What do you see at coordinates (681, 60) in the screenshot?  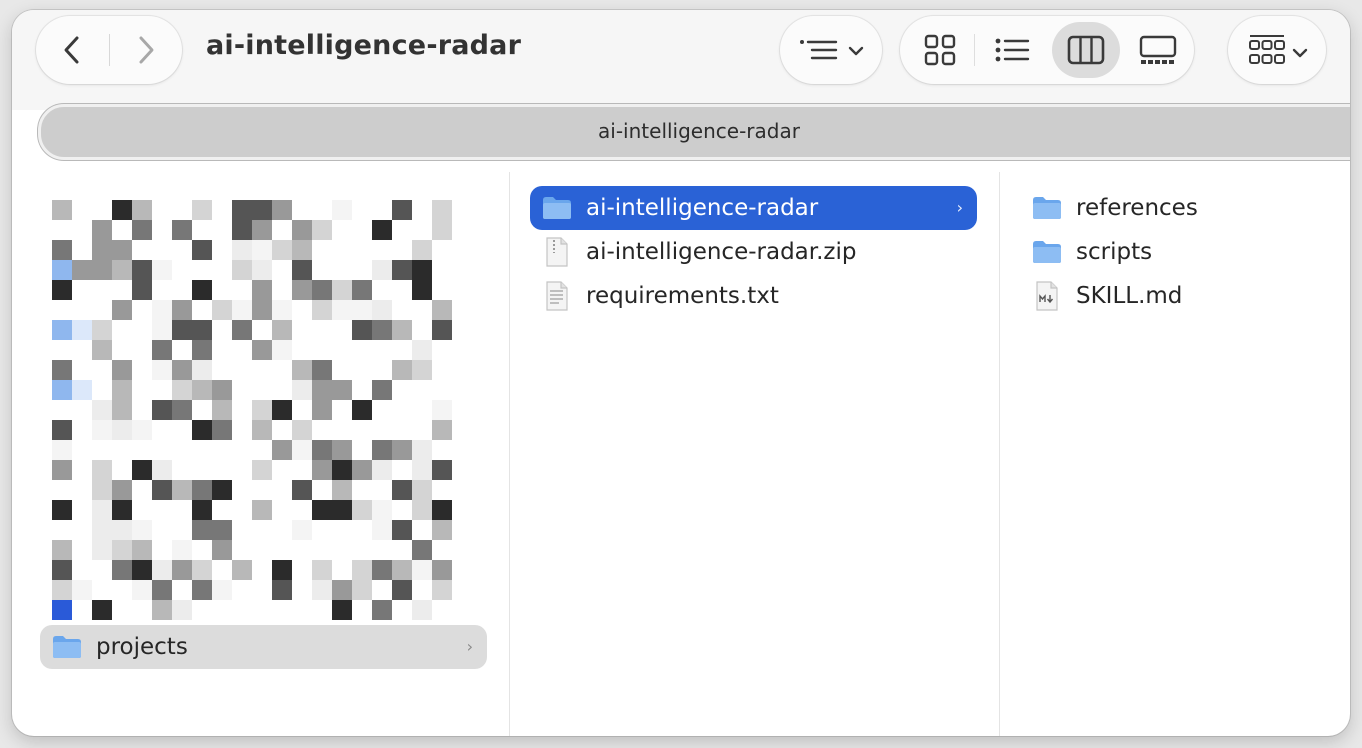 I see `toolbar: ai-intelligence-radar` at bounding box center [681, 60].